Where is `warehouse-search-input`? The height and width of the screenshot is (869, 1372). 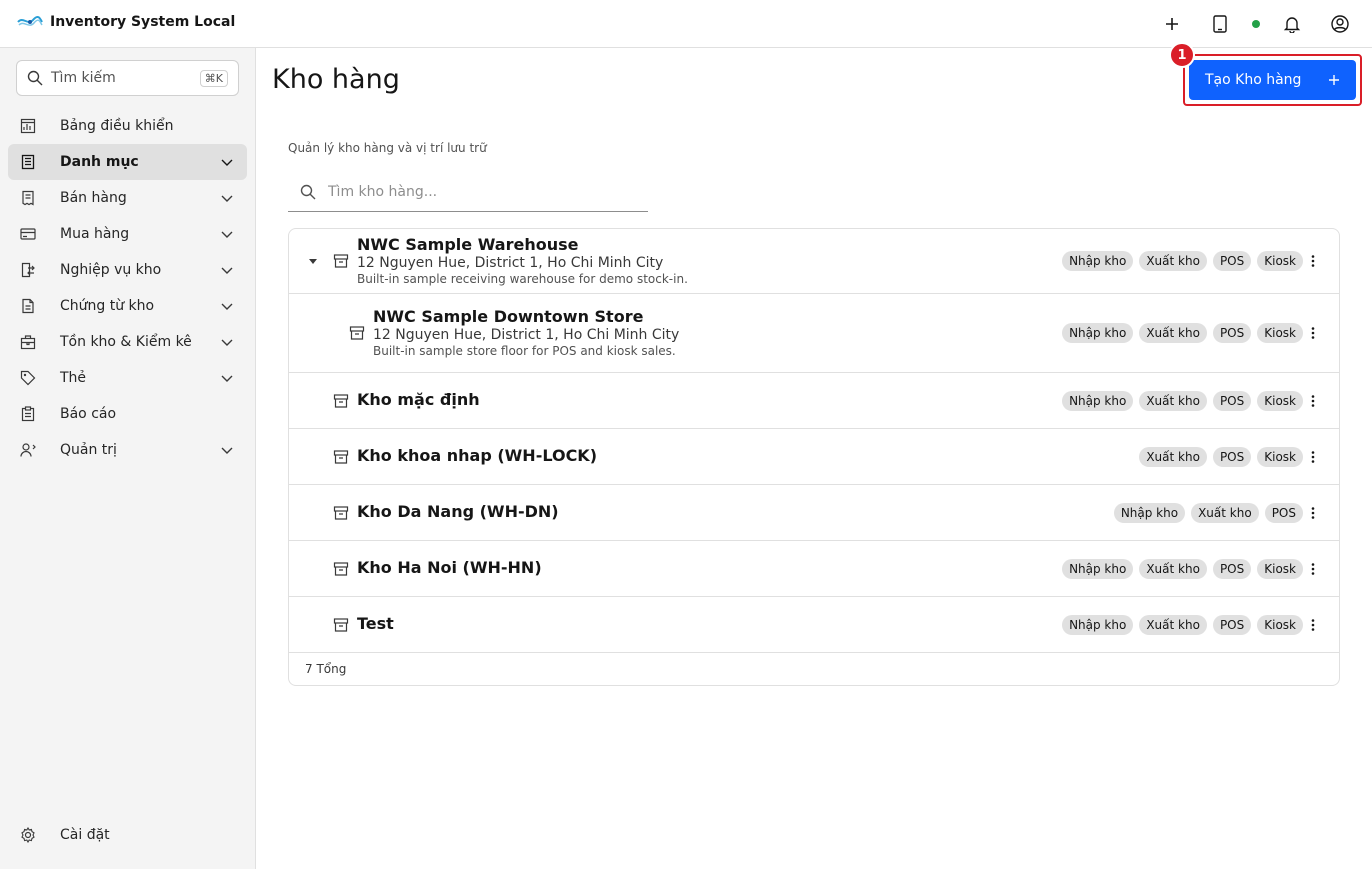
warehouse-search-input is located at coordinates (482, 191).